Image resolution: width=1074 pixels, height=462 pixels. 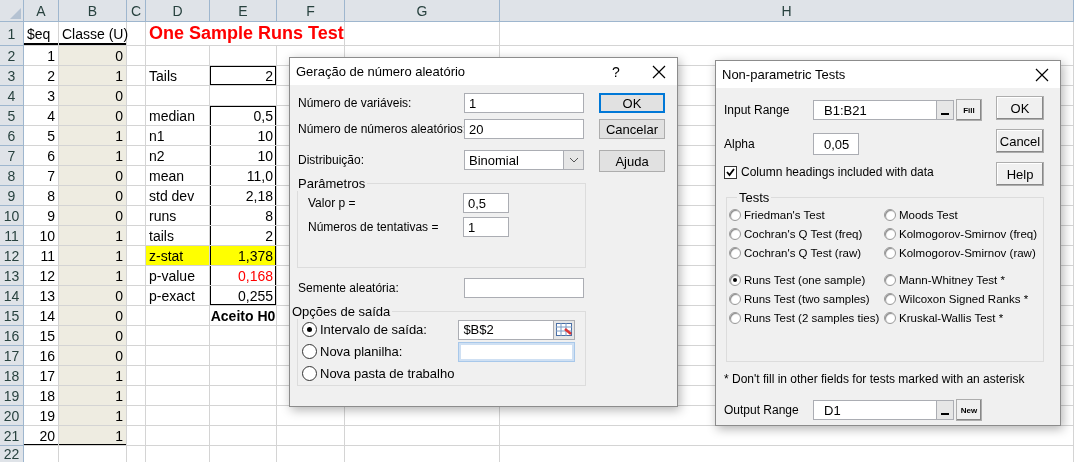 I want to click on radio-option: Runs Test (2 samples ties), so click(x=806, y=318).